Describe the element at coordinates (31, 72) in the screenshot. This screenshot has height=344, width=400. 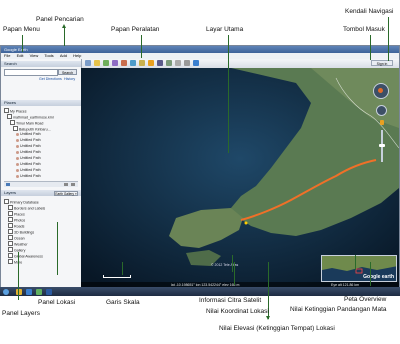
I see `search-input` at that location.